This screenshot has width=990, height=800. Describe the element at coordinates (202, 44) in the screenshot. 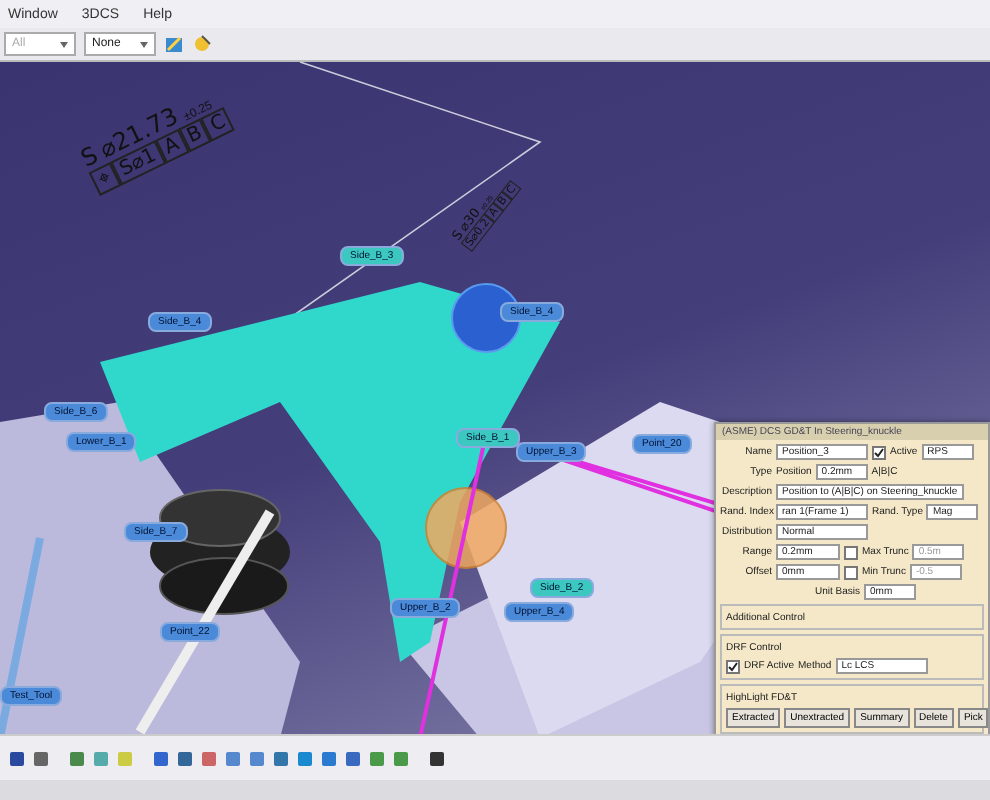

I see `toolbar-icon` at that location.